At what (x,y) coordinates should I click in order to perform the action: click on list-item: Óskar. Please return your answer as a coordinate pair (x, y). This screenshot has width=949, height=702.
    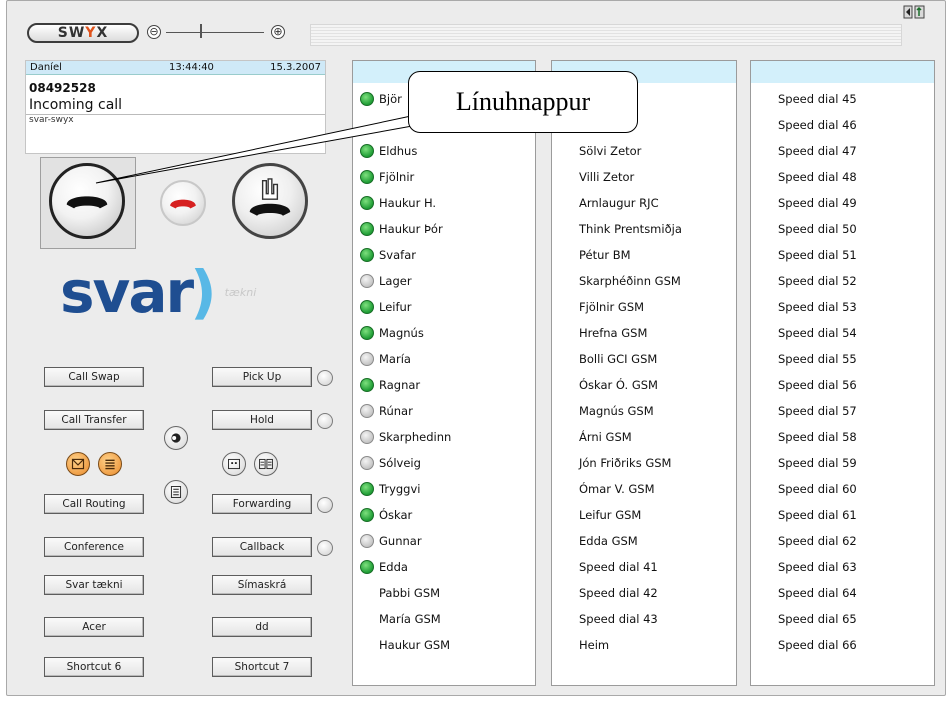
    Looking at the image, I should click on (444, 515).